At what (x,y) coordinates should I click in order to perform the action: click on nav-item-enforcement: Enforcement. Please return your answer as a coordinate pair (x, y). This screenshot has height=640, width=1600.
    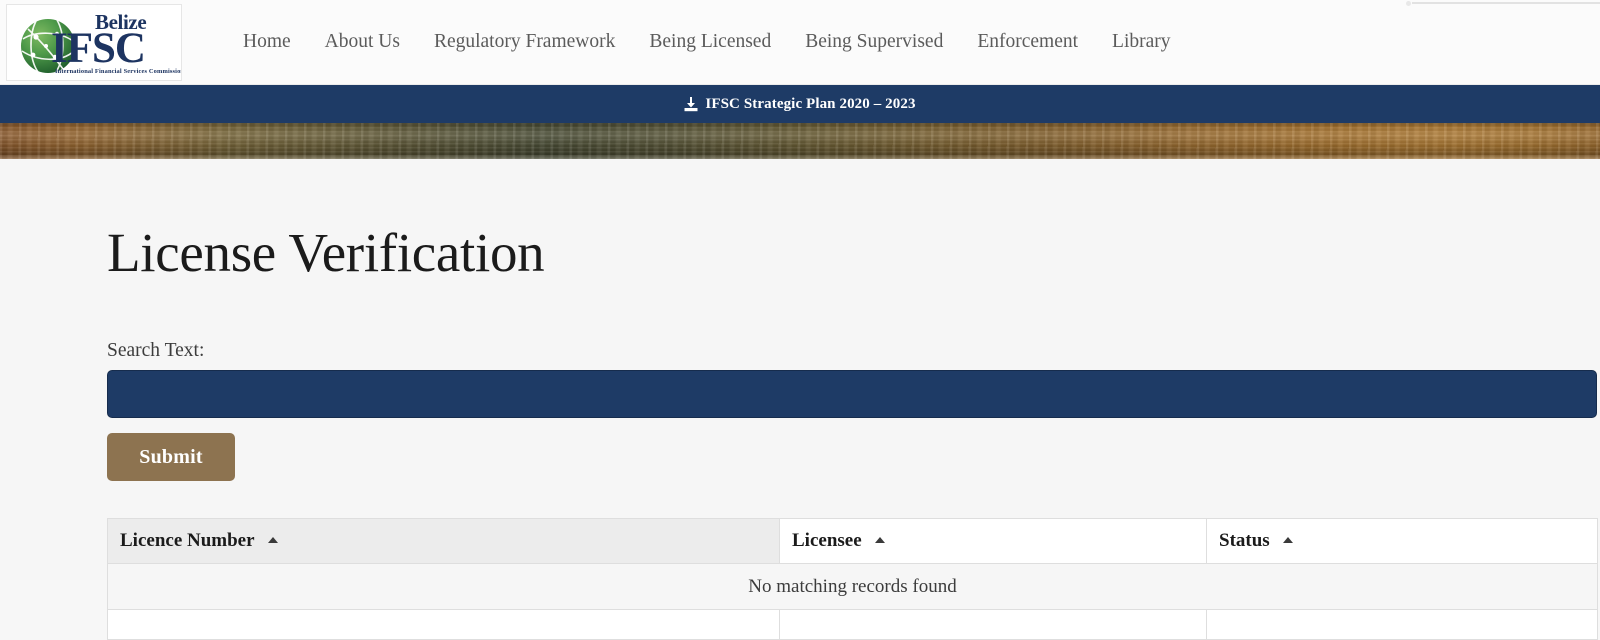
    Looking at the image, I should click on (1027, 42).